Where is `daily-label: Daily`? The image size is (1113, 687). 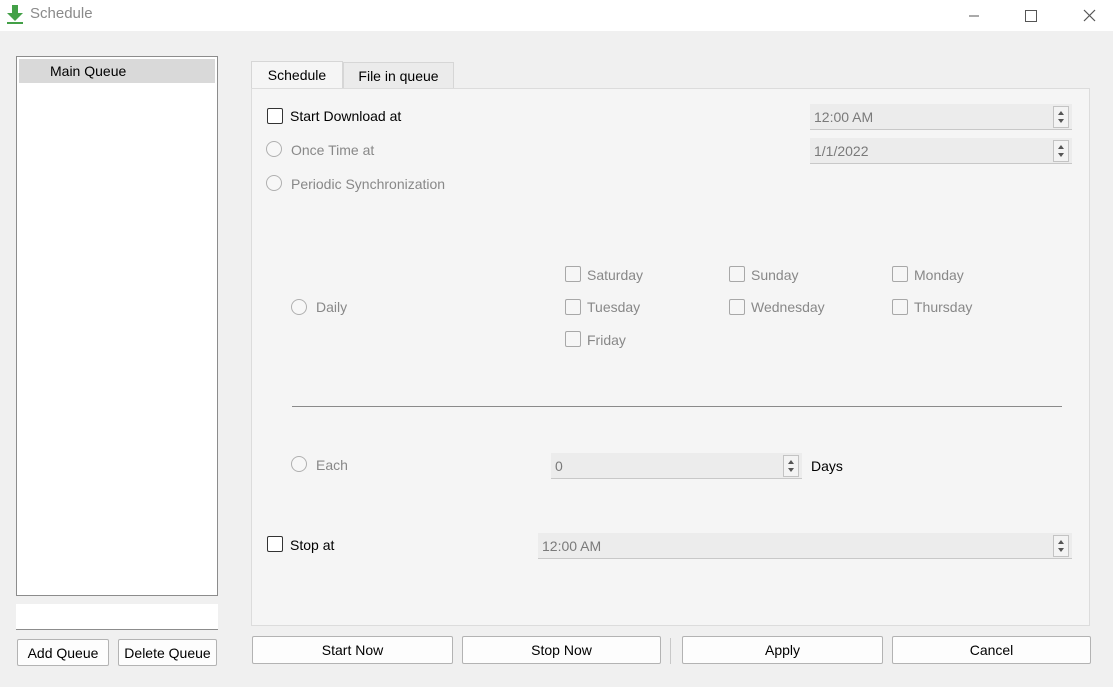 daily-label: Daily is located at coordinates (332, 307).